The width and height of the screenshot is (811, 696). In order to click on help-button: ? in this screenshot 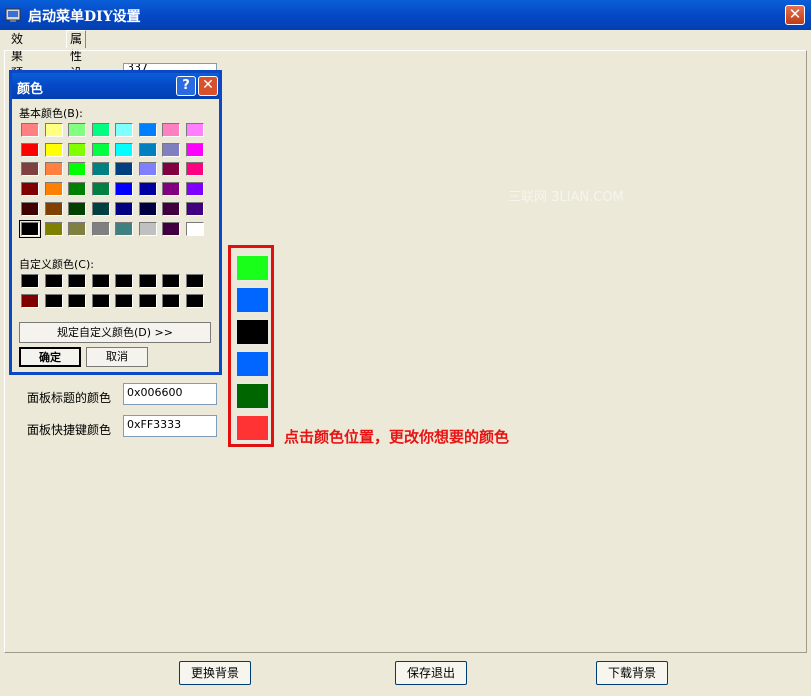, I will do `click(186, 86)`.